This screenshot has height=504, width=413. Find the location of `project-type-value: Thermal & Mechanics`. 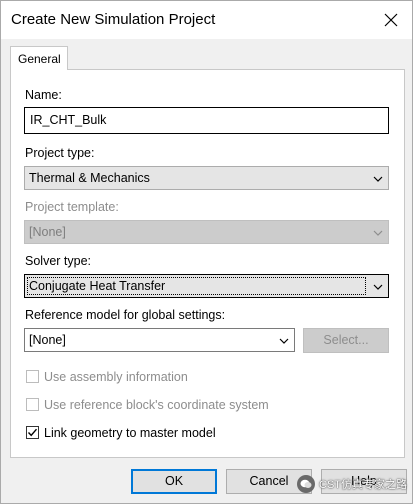

project-type-value: Thermal & Mechanics is located at coordinates (89, 178).